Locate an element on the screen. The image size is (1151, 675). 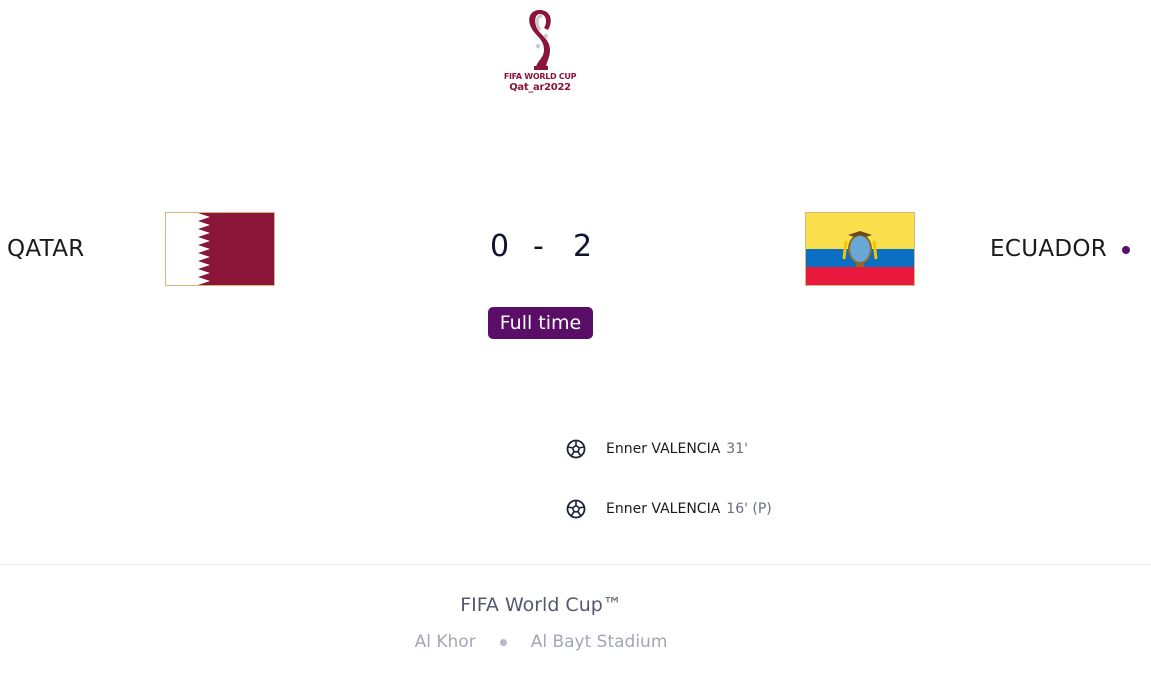
logo-line2: Qat_ar2022 is located at coordinates (540, 87).